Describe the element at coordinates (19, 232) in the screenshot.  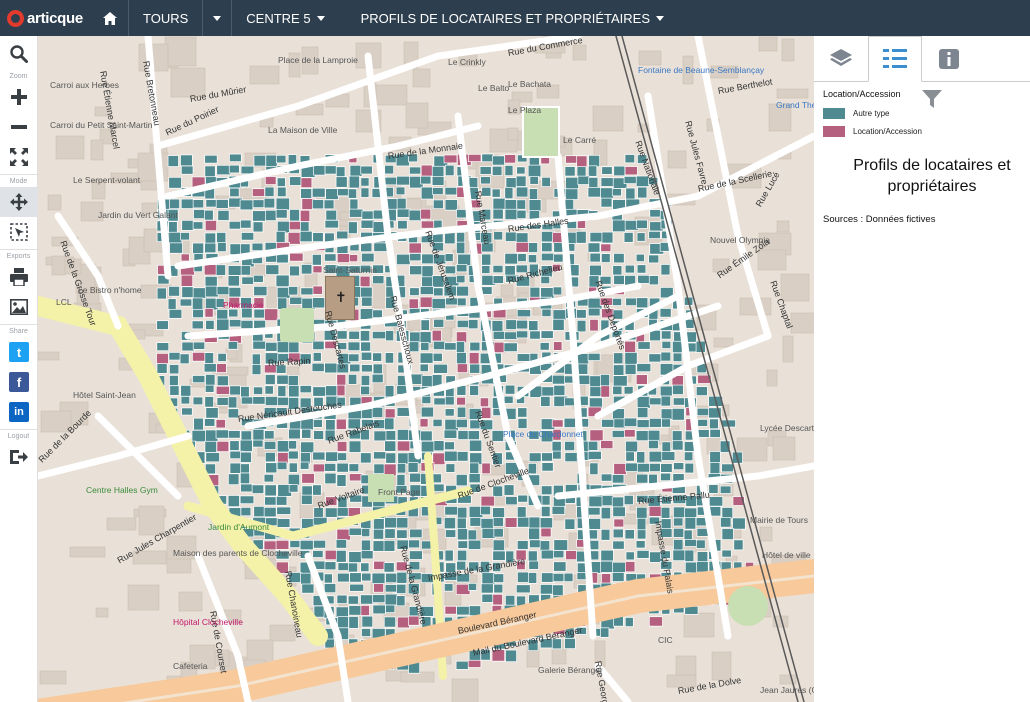
I see `select-mode-button` at that location.